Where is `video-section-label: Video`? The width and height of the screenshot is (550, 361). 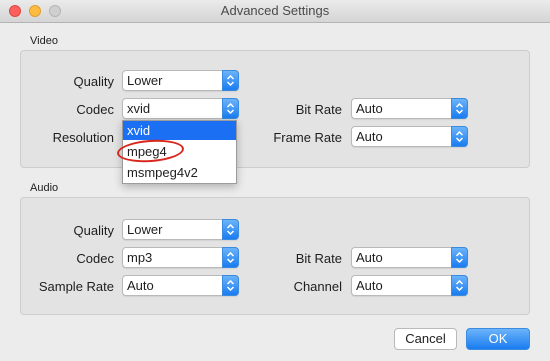 video-section-label: Video is located at coordinates (44, 41).